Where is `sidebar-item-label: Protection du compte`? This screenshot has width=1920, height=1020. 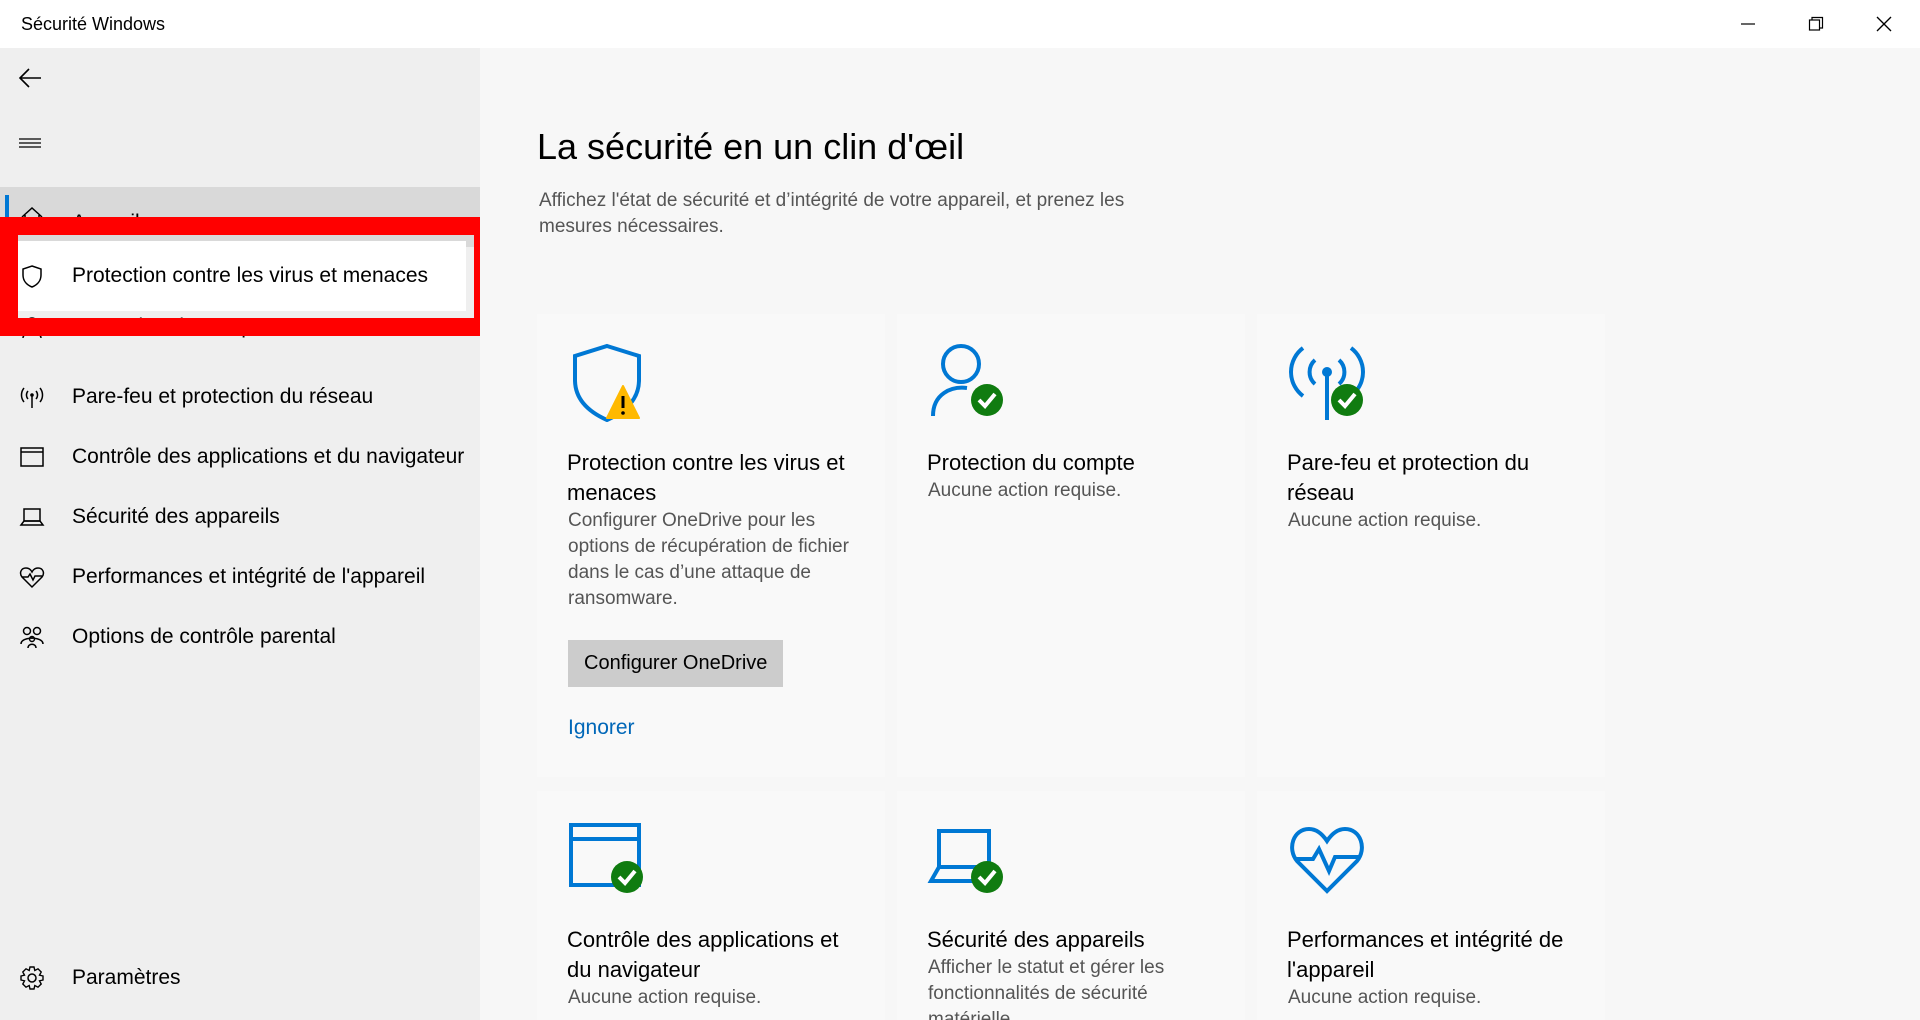
sidebar-item-label: Protection du compte is located at coordinates (171, 326).